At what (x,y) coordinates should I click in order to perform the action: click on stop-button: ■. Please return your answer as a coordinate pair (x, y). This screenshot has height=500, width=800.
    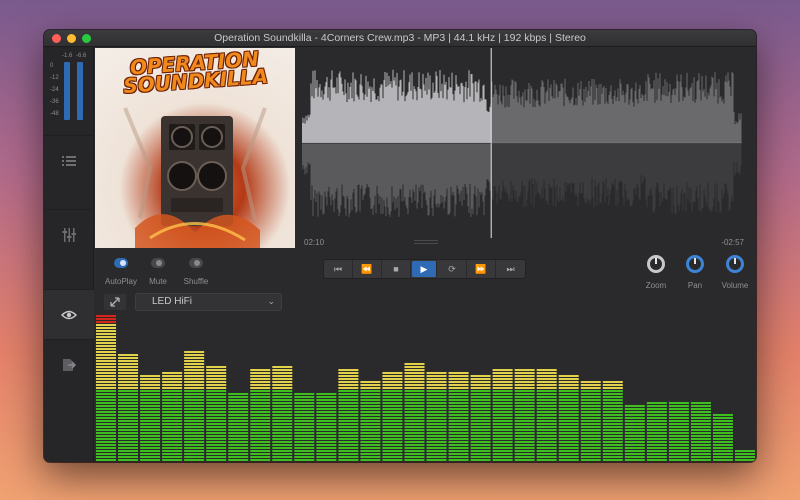
    Looking at the image, I should click on (396, 269).